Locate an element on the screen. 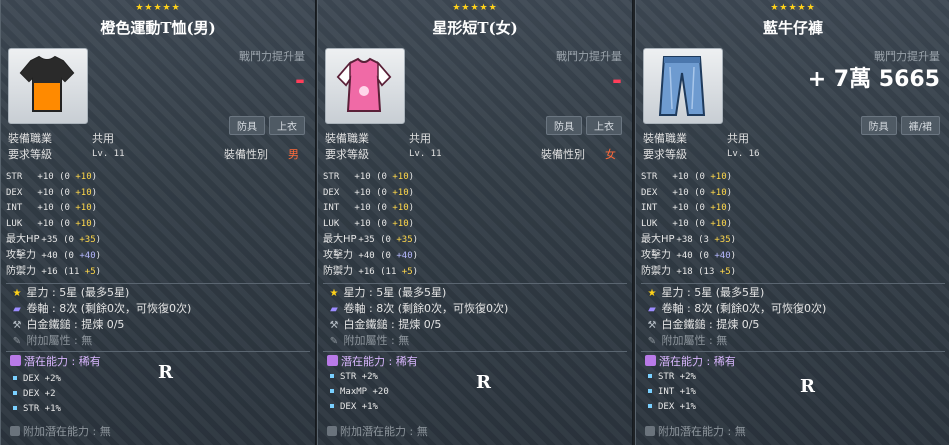  potential-line: DEX +2 is located at coordinates (37, 394).